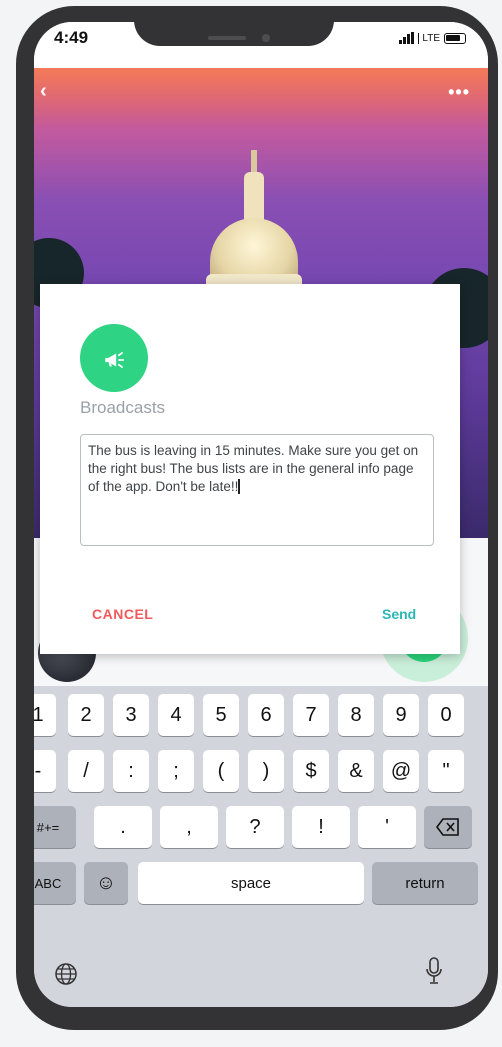 This screenshot has width=502, height=1047. What do you see at coordinates (356, 715) in the screenshot?
I see `key-8: 8` at bounding box center [356, 715].